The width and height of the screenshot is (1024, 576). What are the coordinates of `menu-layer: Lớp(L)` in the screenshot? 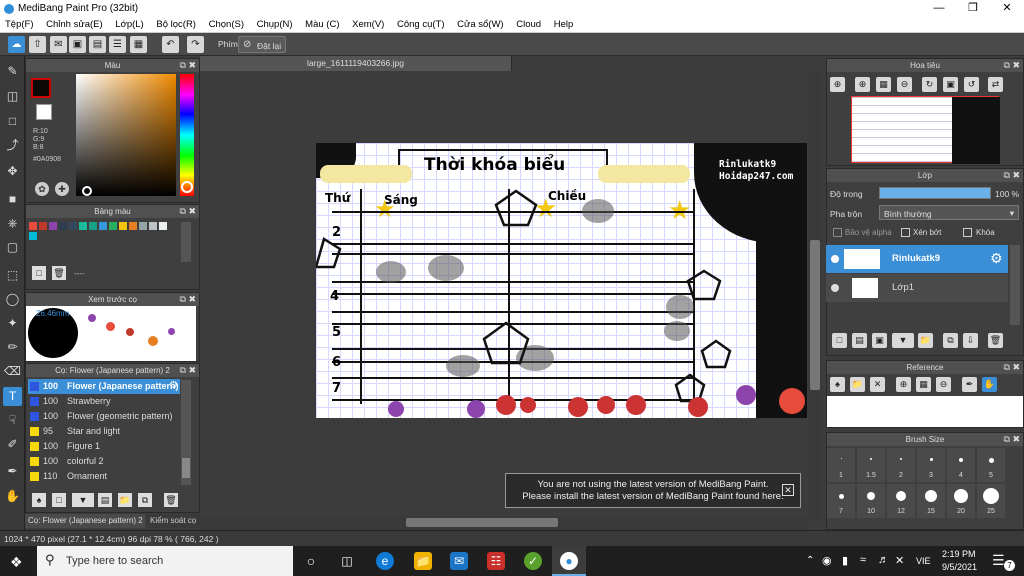 It's located at (129, 23).